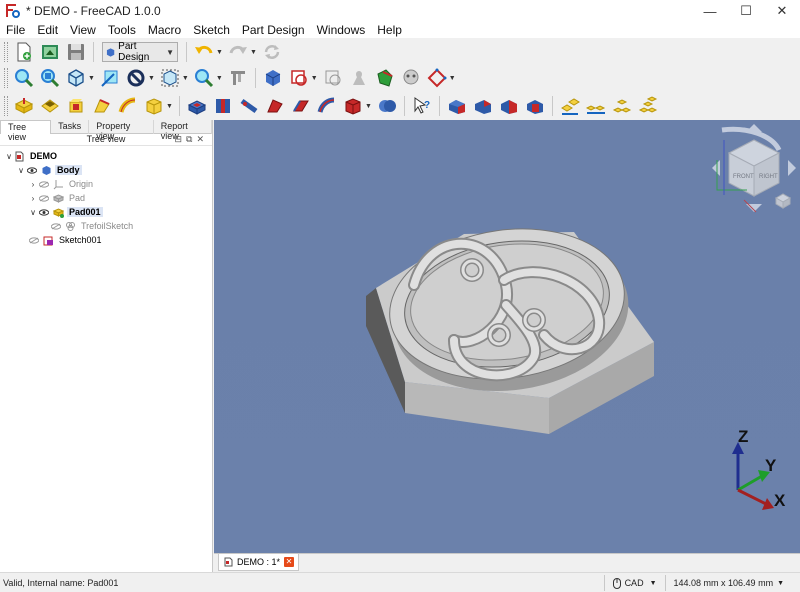  I want to click on save-document-button, so click(76, 52).